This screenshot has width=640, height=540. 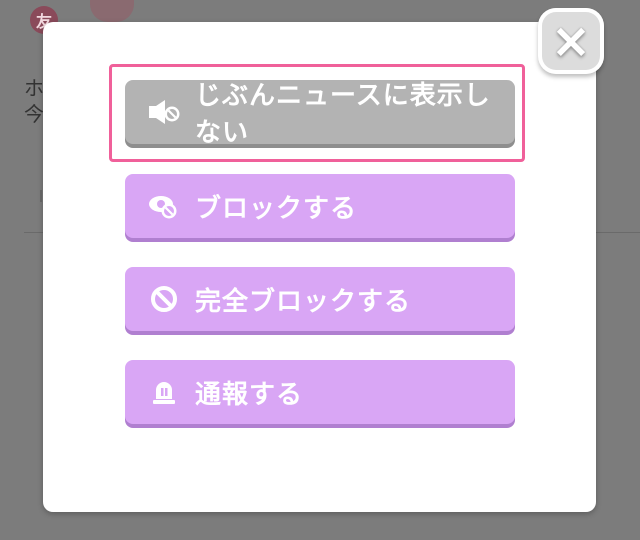 I want to click on hide-from-my-news-label: じぶんニュースに表示しない, so click(x=343, y=114).